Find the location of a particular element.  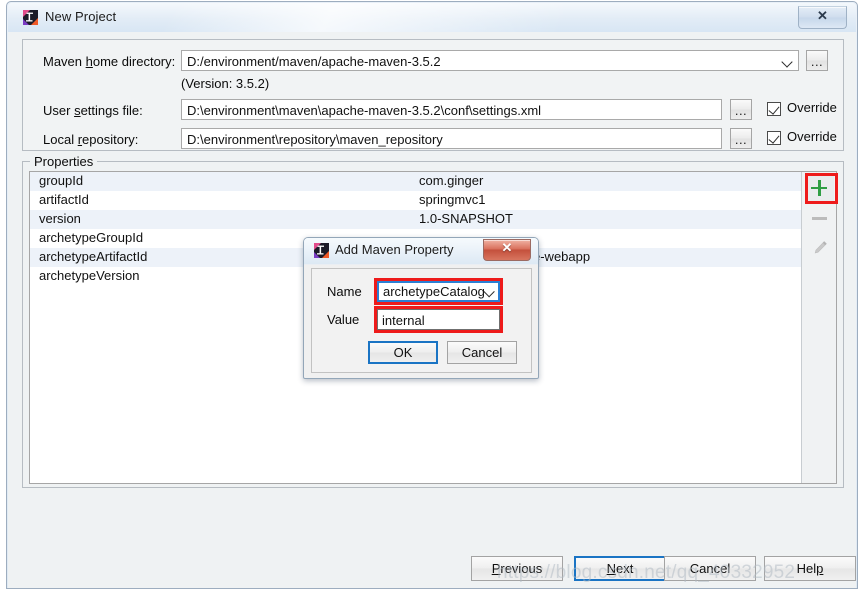

window-close-button: ✕ is located at coordinates (822, 17).